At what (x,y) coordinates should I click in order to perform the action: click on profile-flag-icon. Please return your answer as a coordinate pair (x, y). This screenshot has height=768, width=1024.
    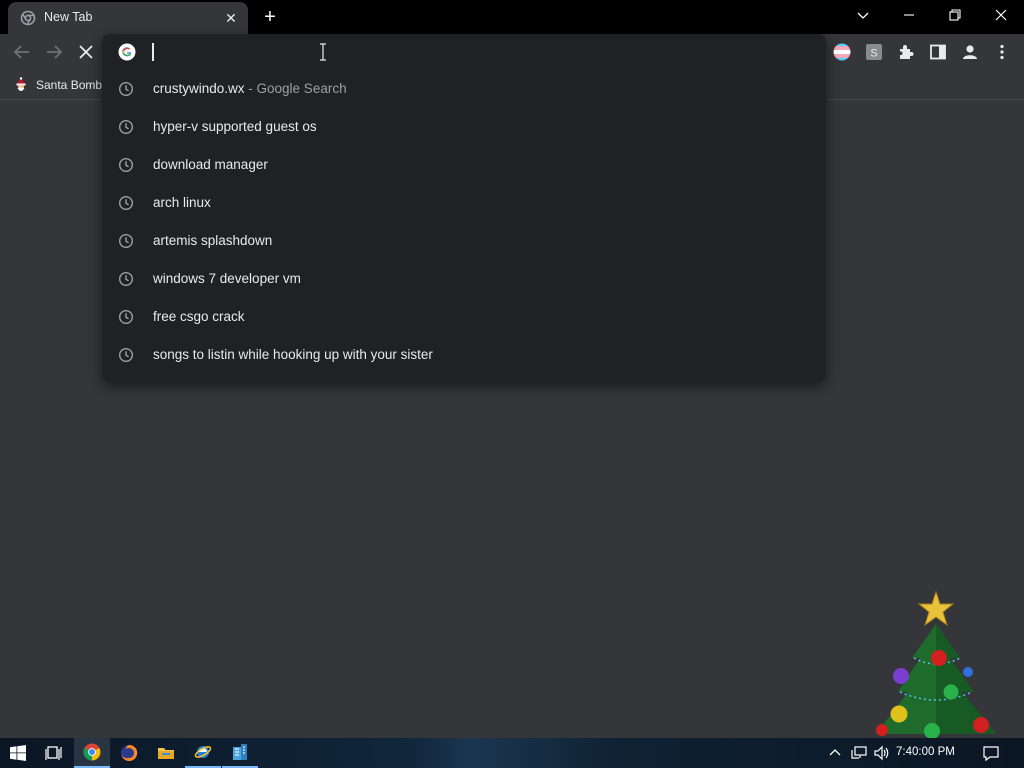
    Looking at the image, I should click on (842, 52).